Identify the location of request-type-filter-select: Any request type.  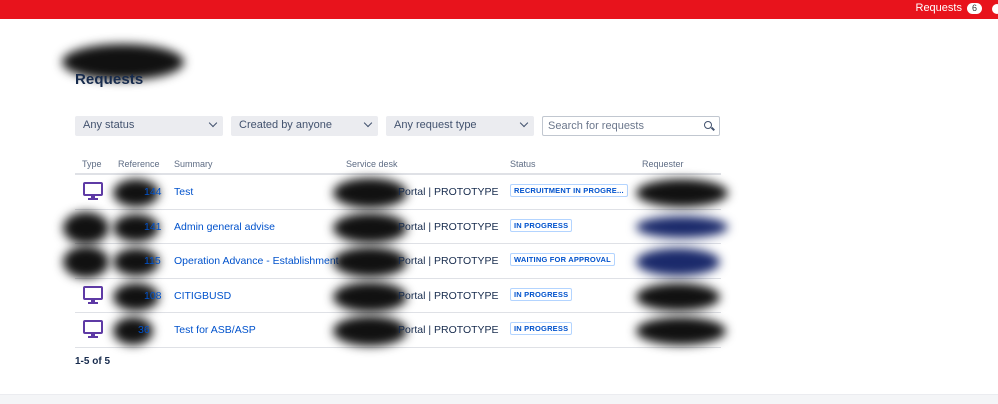
(460, 126).